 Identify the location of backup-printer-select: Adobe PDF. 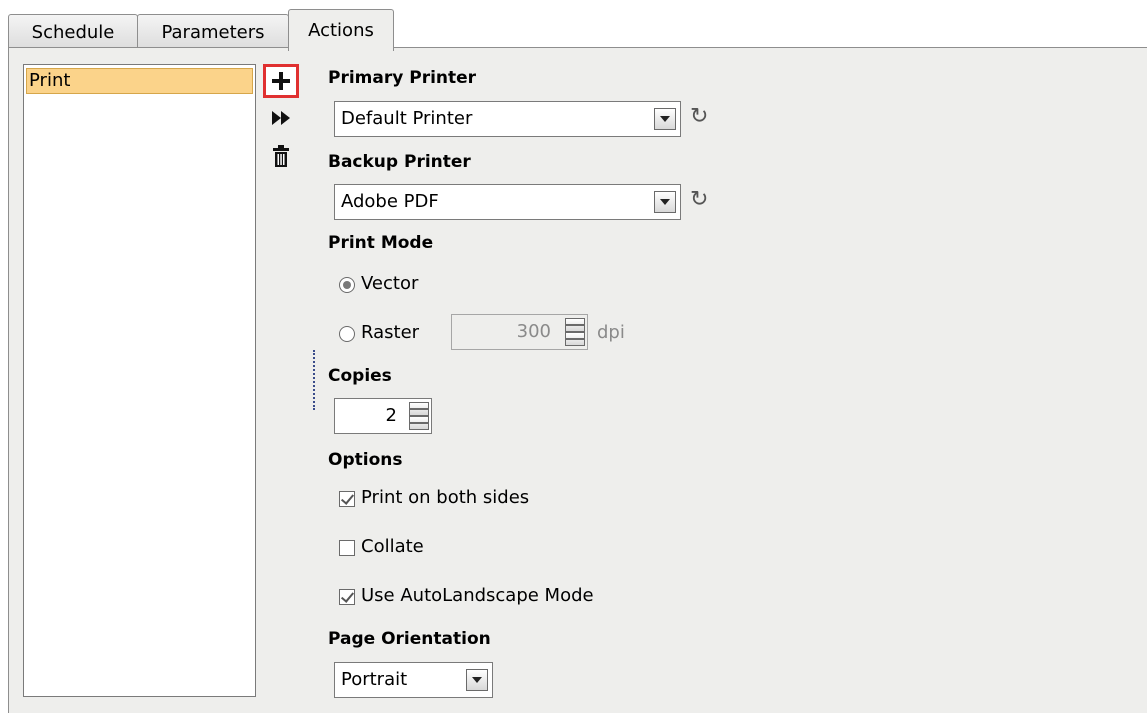
(507, 202).